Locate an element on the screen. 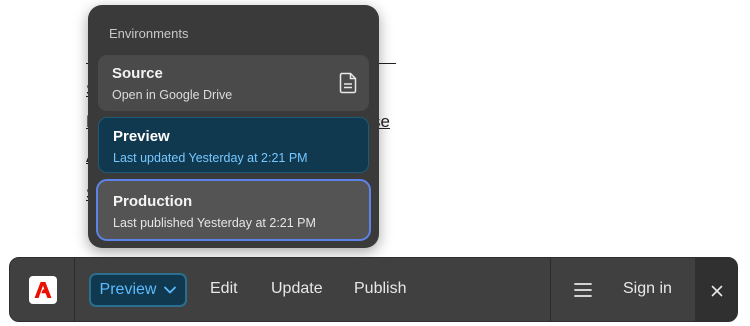 The image size is (750, 326). adobe-logo-glyph is located at coordinates (43, 290).